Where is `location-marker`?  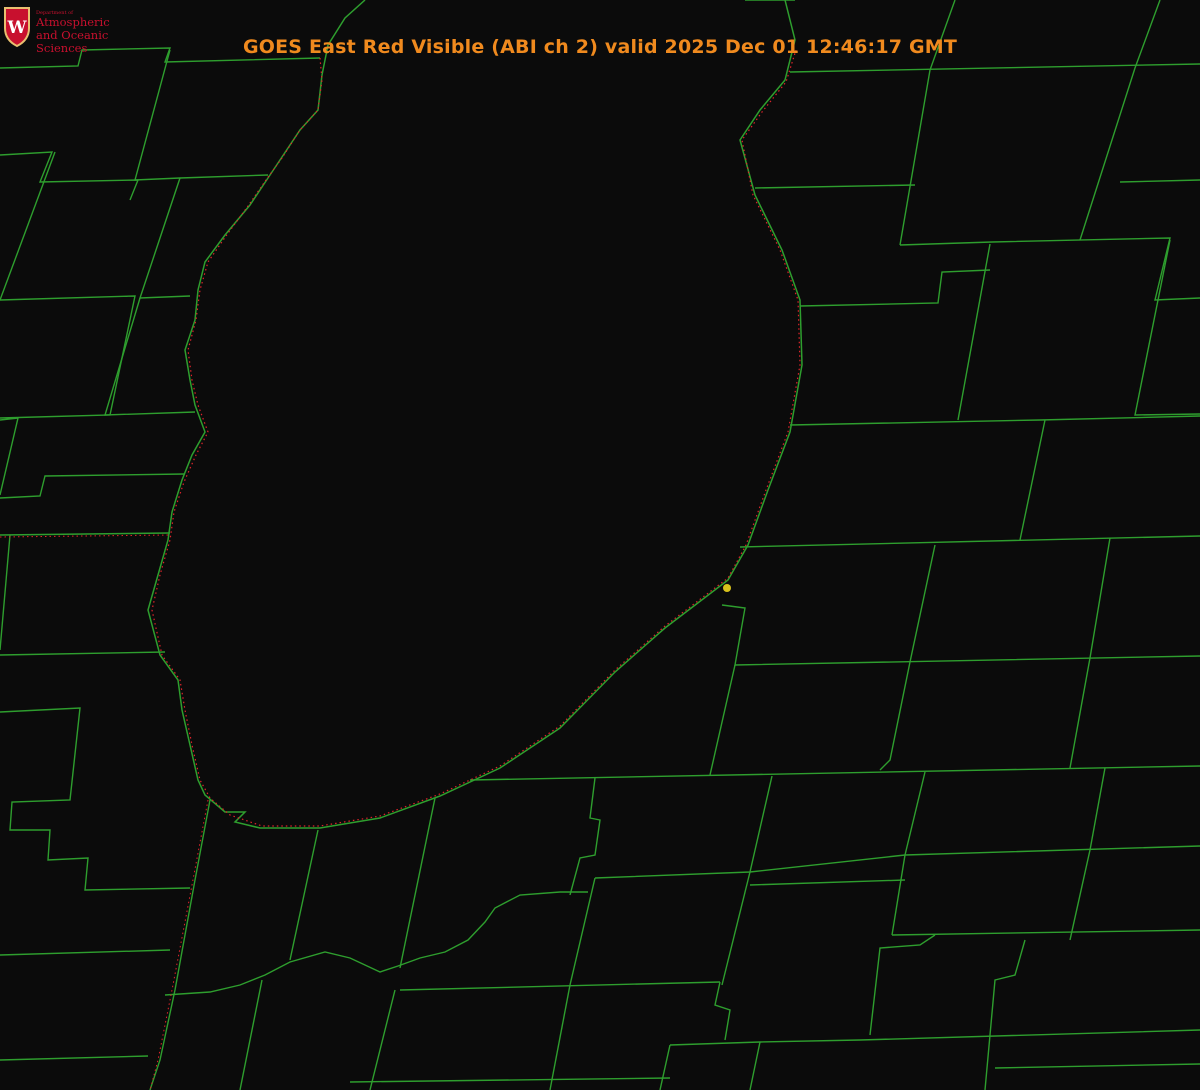 location-marker is located at coordinates (727, 588).